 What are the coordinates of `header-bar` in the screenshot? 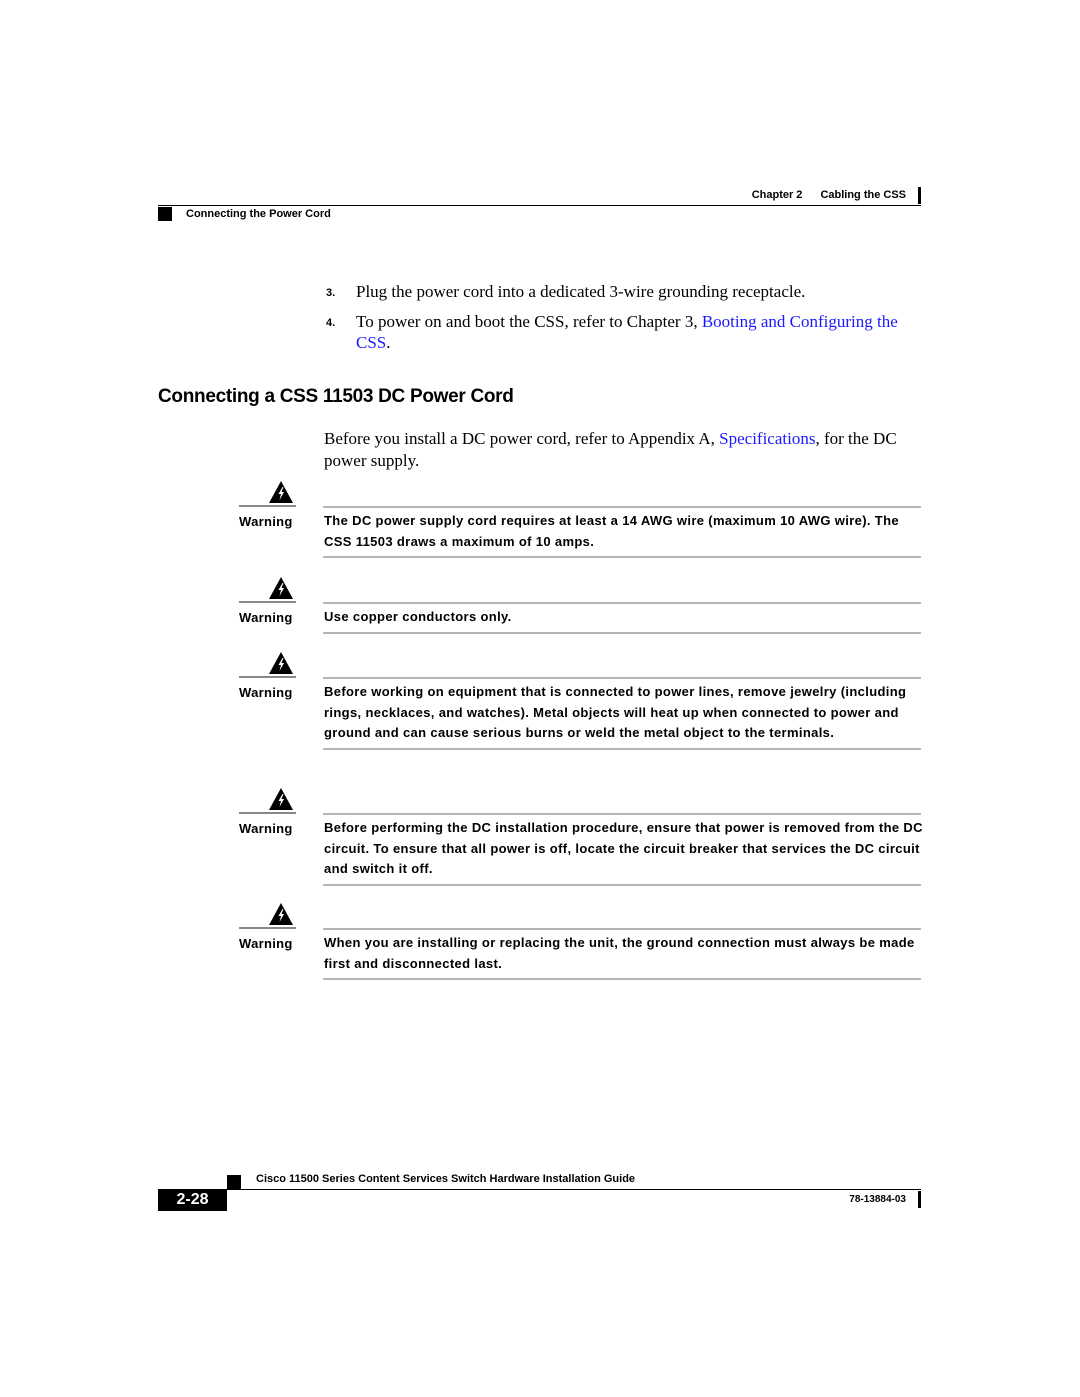 It's located at (919, 195).